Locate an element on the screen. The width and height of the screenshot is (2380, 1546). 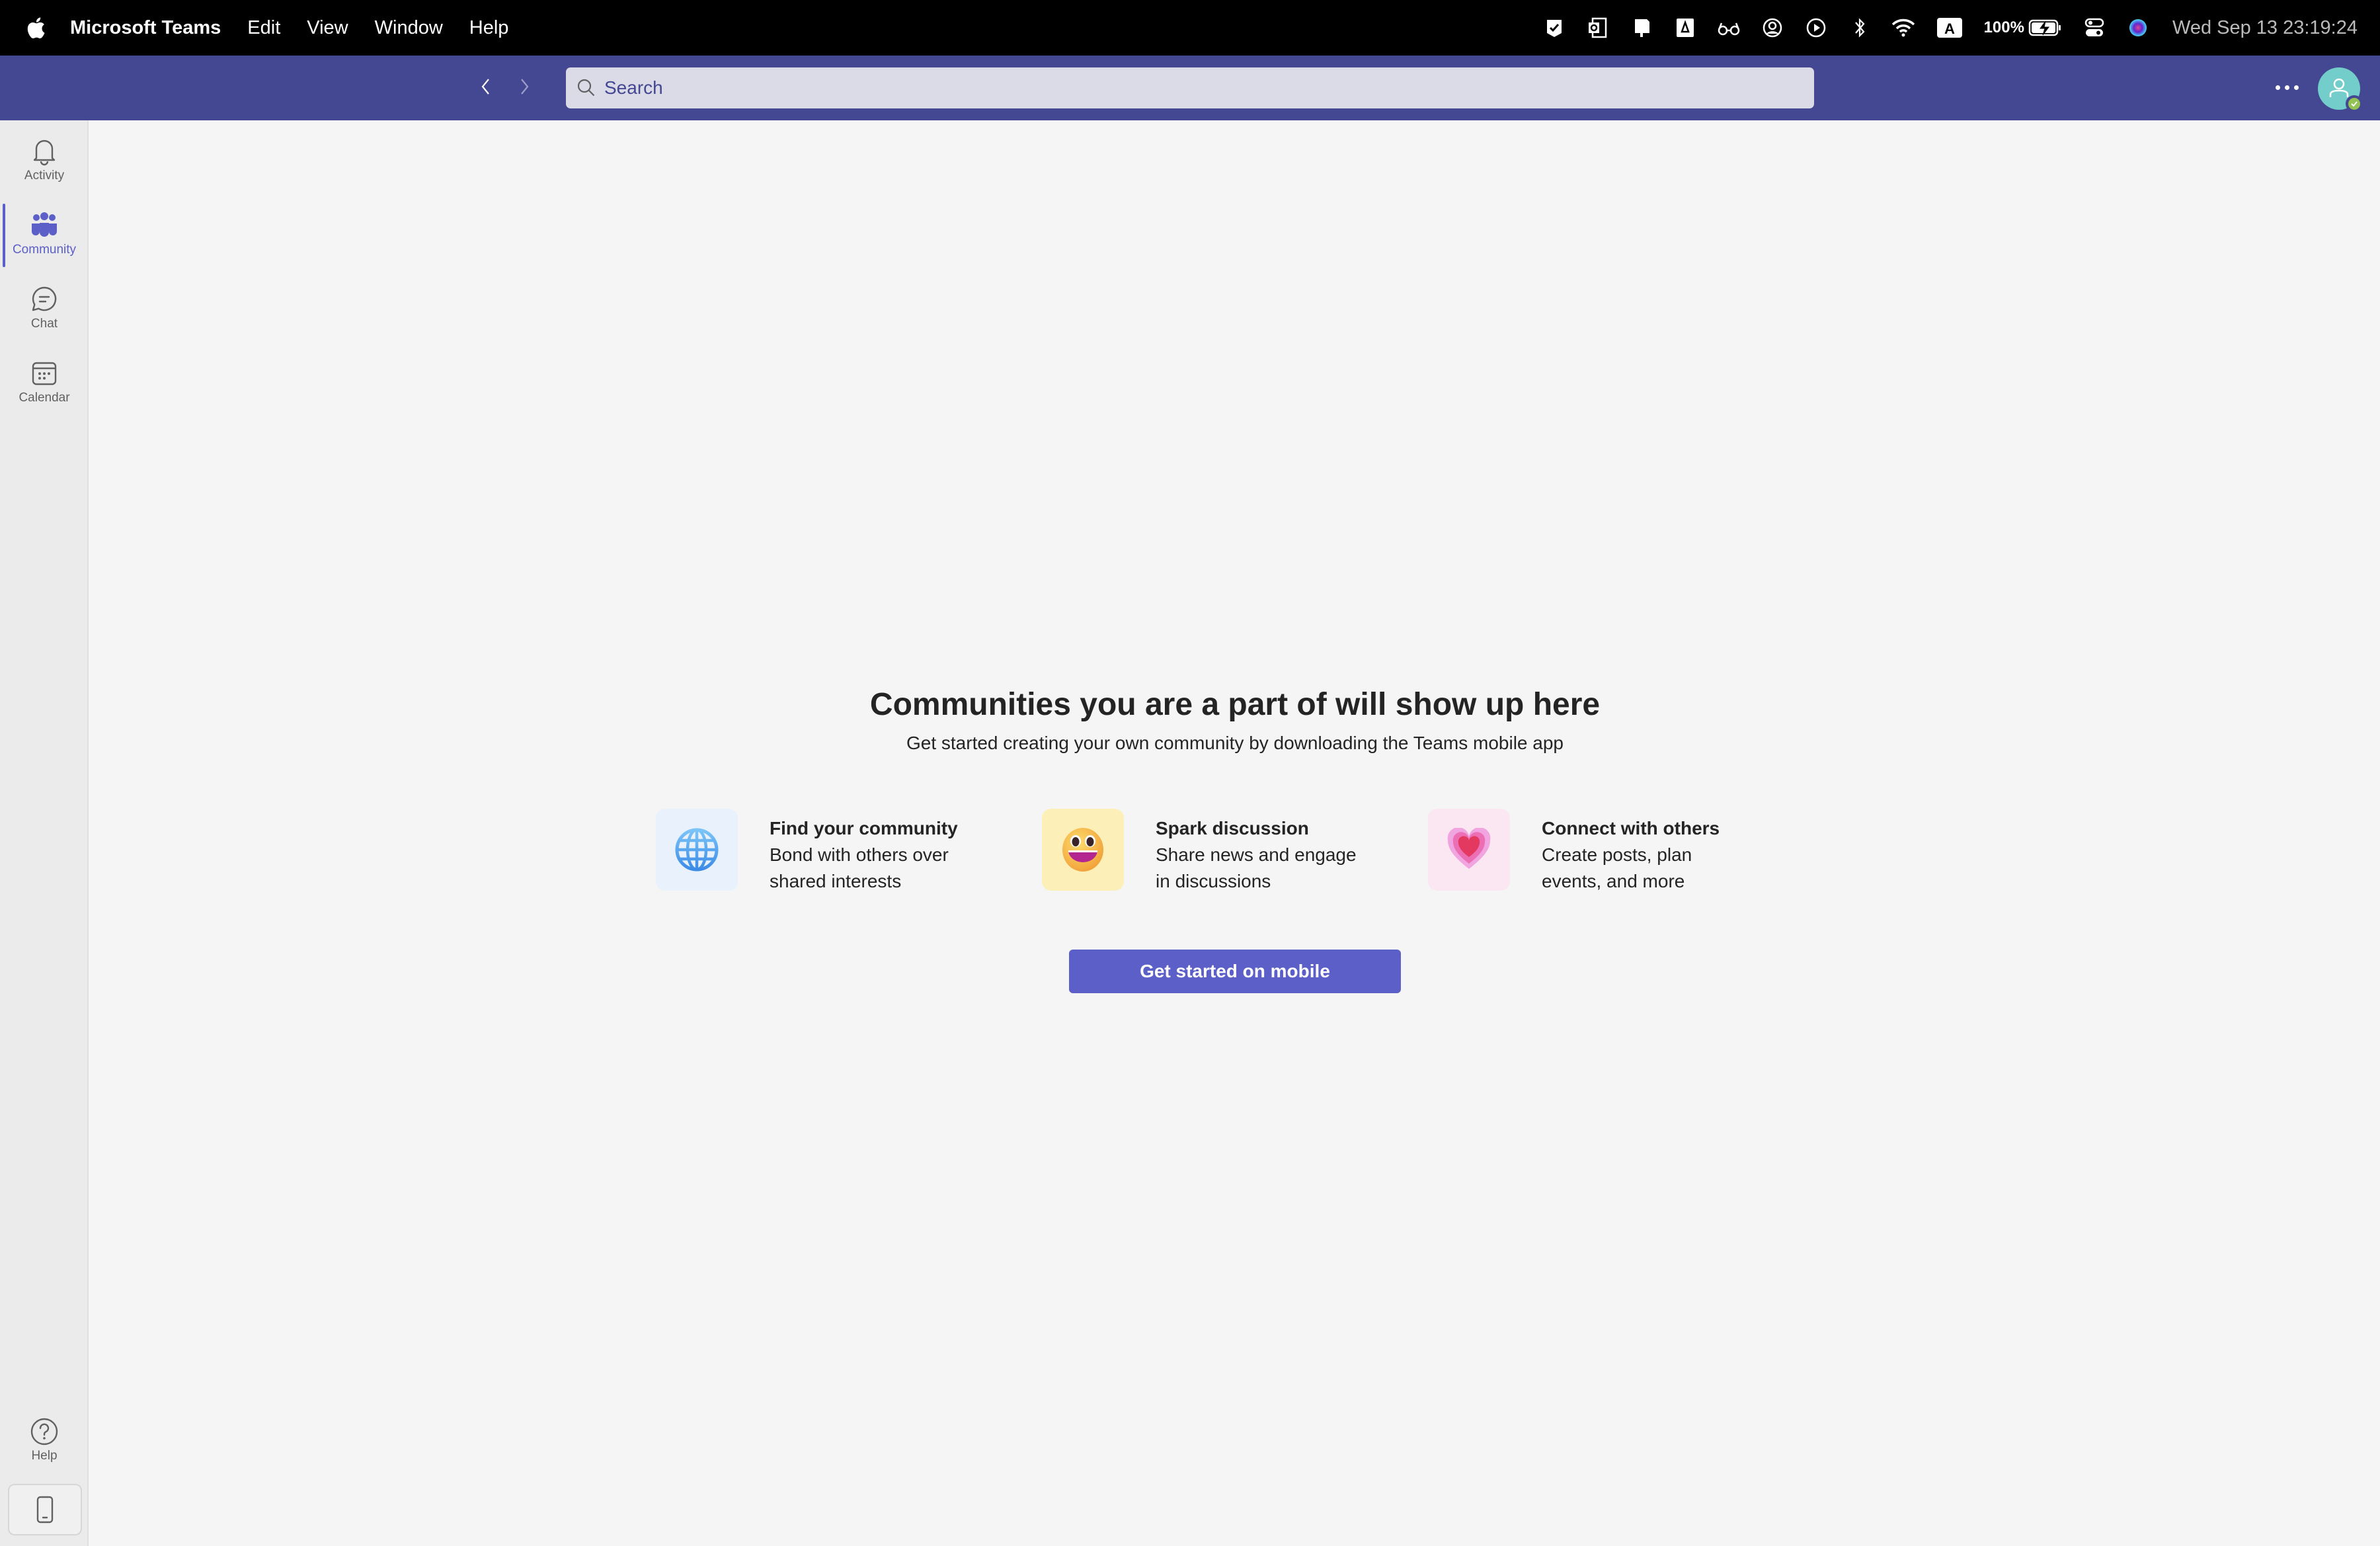
feature-title: Find your community is located at coordinates (864, 828).